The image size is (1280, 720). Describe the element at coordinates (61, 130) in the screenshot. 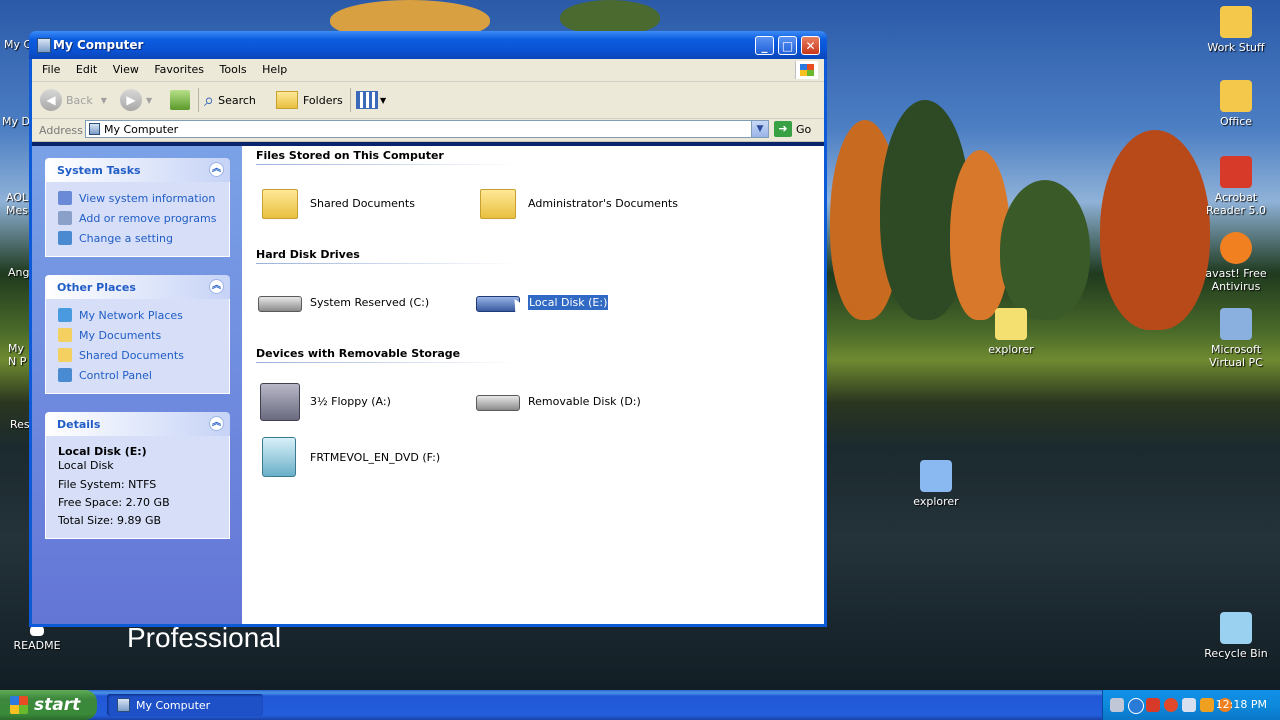

I see `address-label: Address` at that location.